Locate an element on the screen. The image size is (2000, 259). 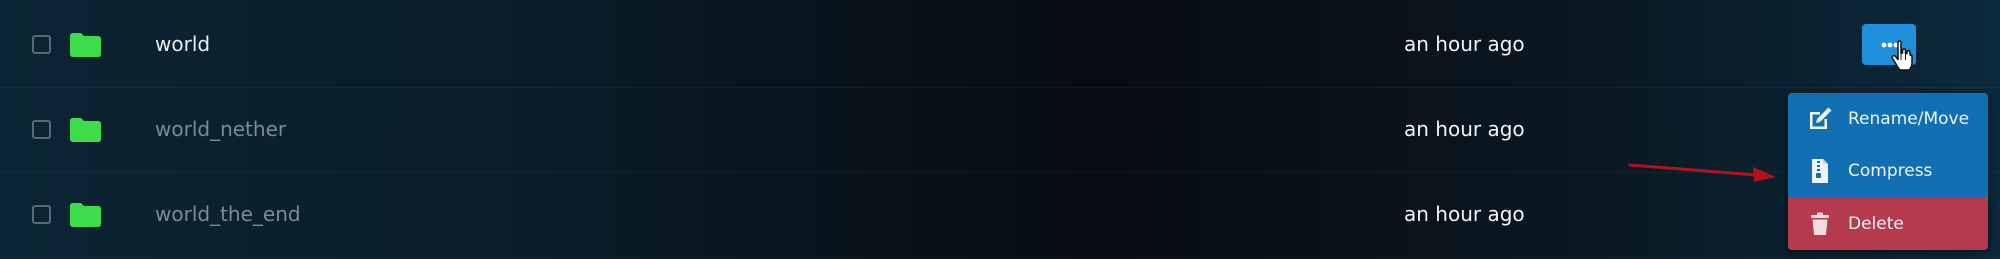
file-context-menu: Rename/Move Compress Delete is located at coordinates (1888, 171).